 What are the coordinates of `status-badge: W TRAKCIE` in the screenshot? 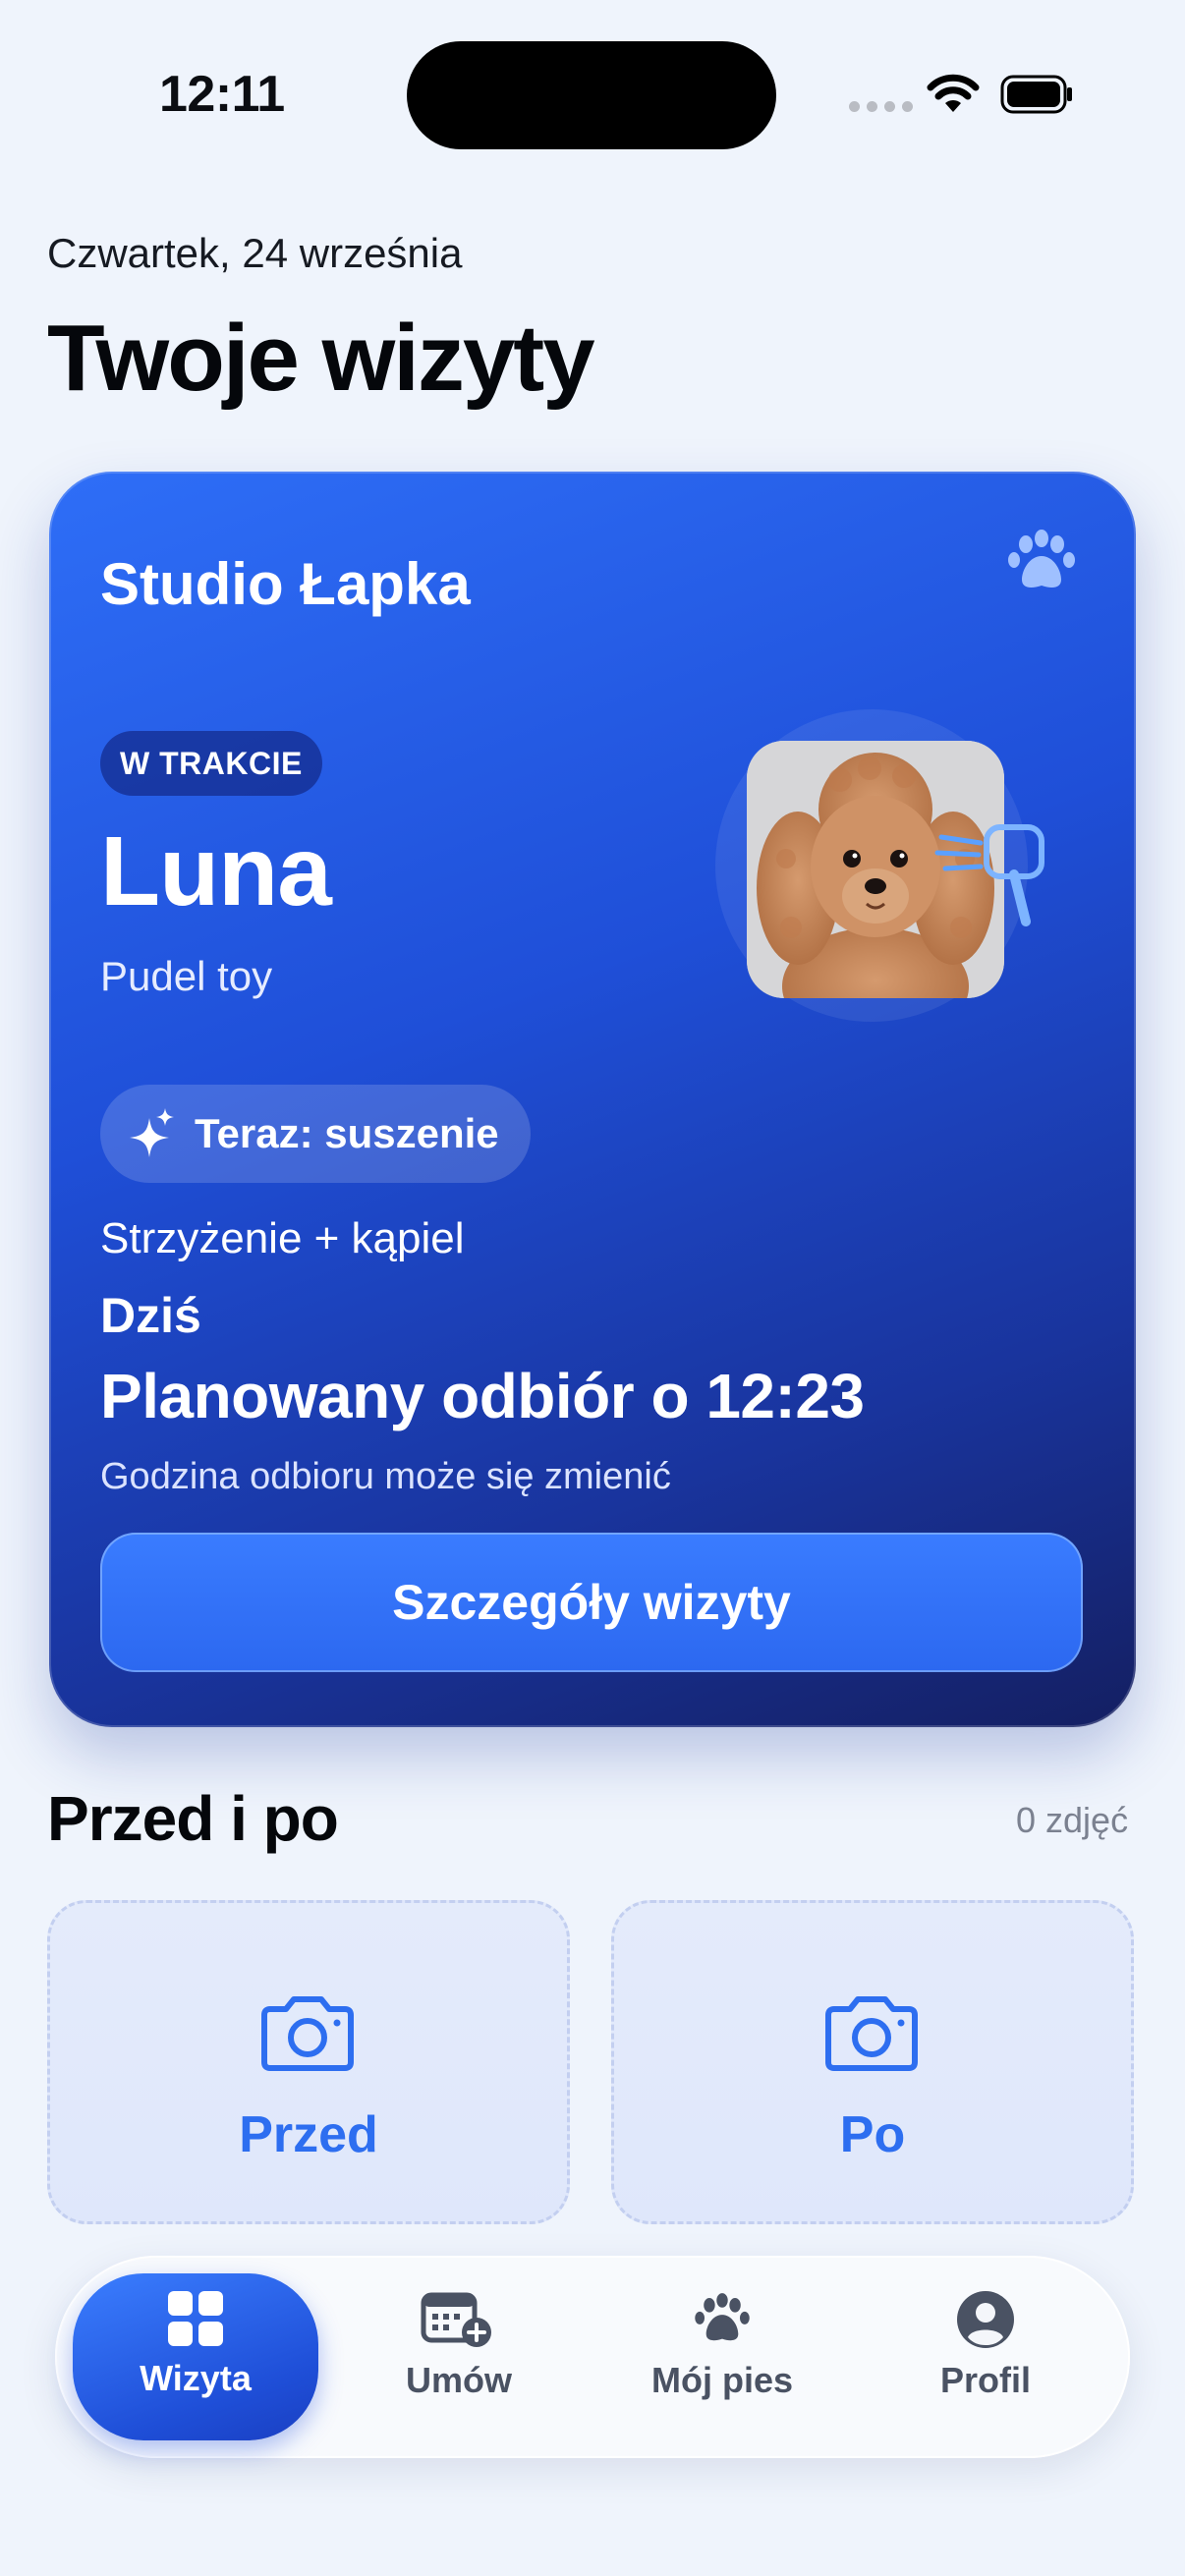 It's located at (211, 763).